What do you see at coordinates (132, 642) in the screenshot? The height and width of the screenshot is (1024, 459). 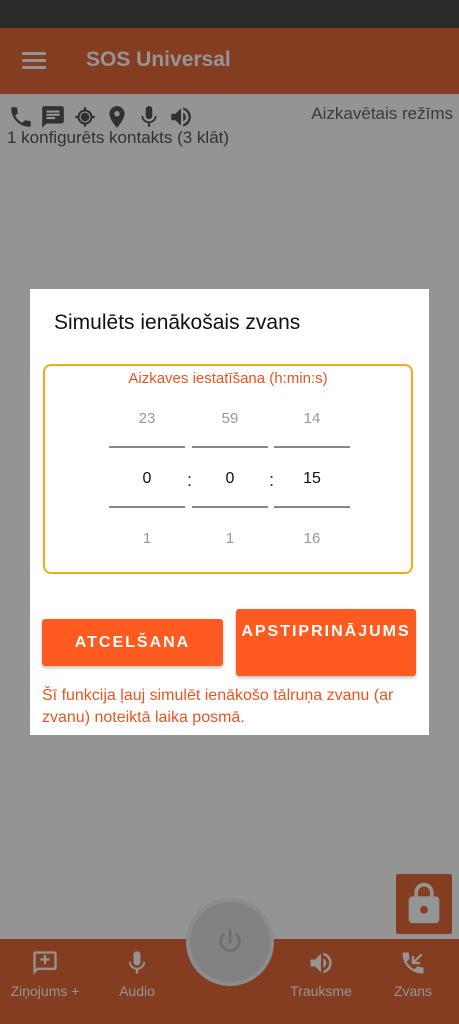 I see `cancel-button: ATCELŠANA` at bounding box center [132, 642].